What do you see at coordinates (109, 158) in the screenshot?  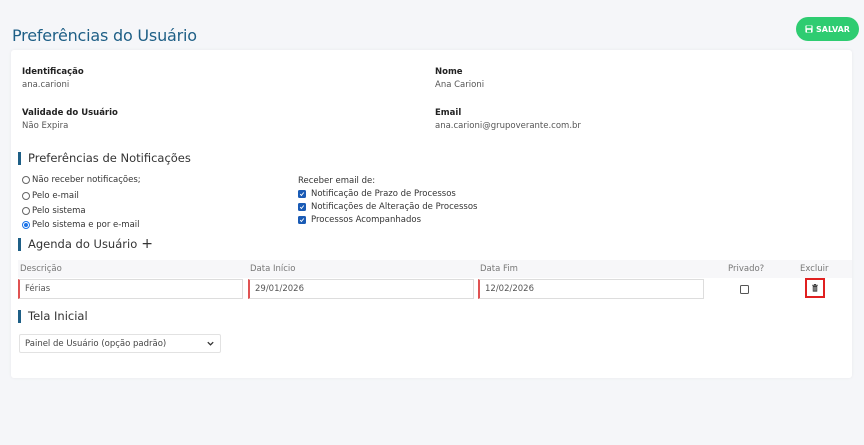 I see `notifications-section-label: Preferências de Notificações` at bounding box center [109, 158].